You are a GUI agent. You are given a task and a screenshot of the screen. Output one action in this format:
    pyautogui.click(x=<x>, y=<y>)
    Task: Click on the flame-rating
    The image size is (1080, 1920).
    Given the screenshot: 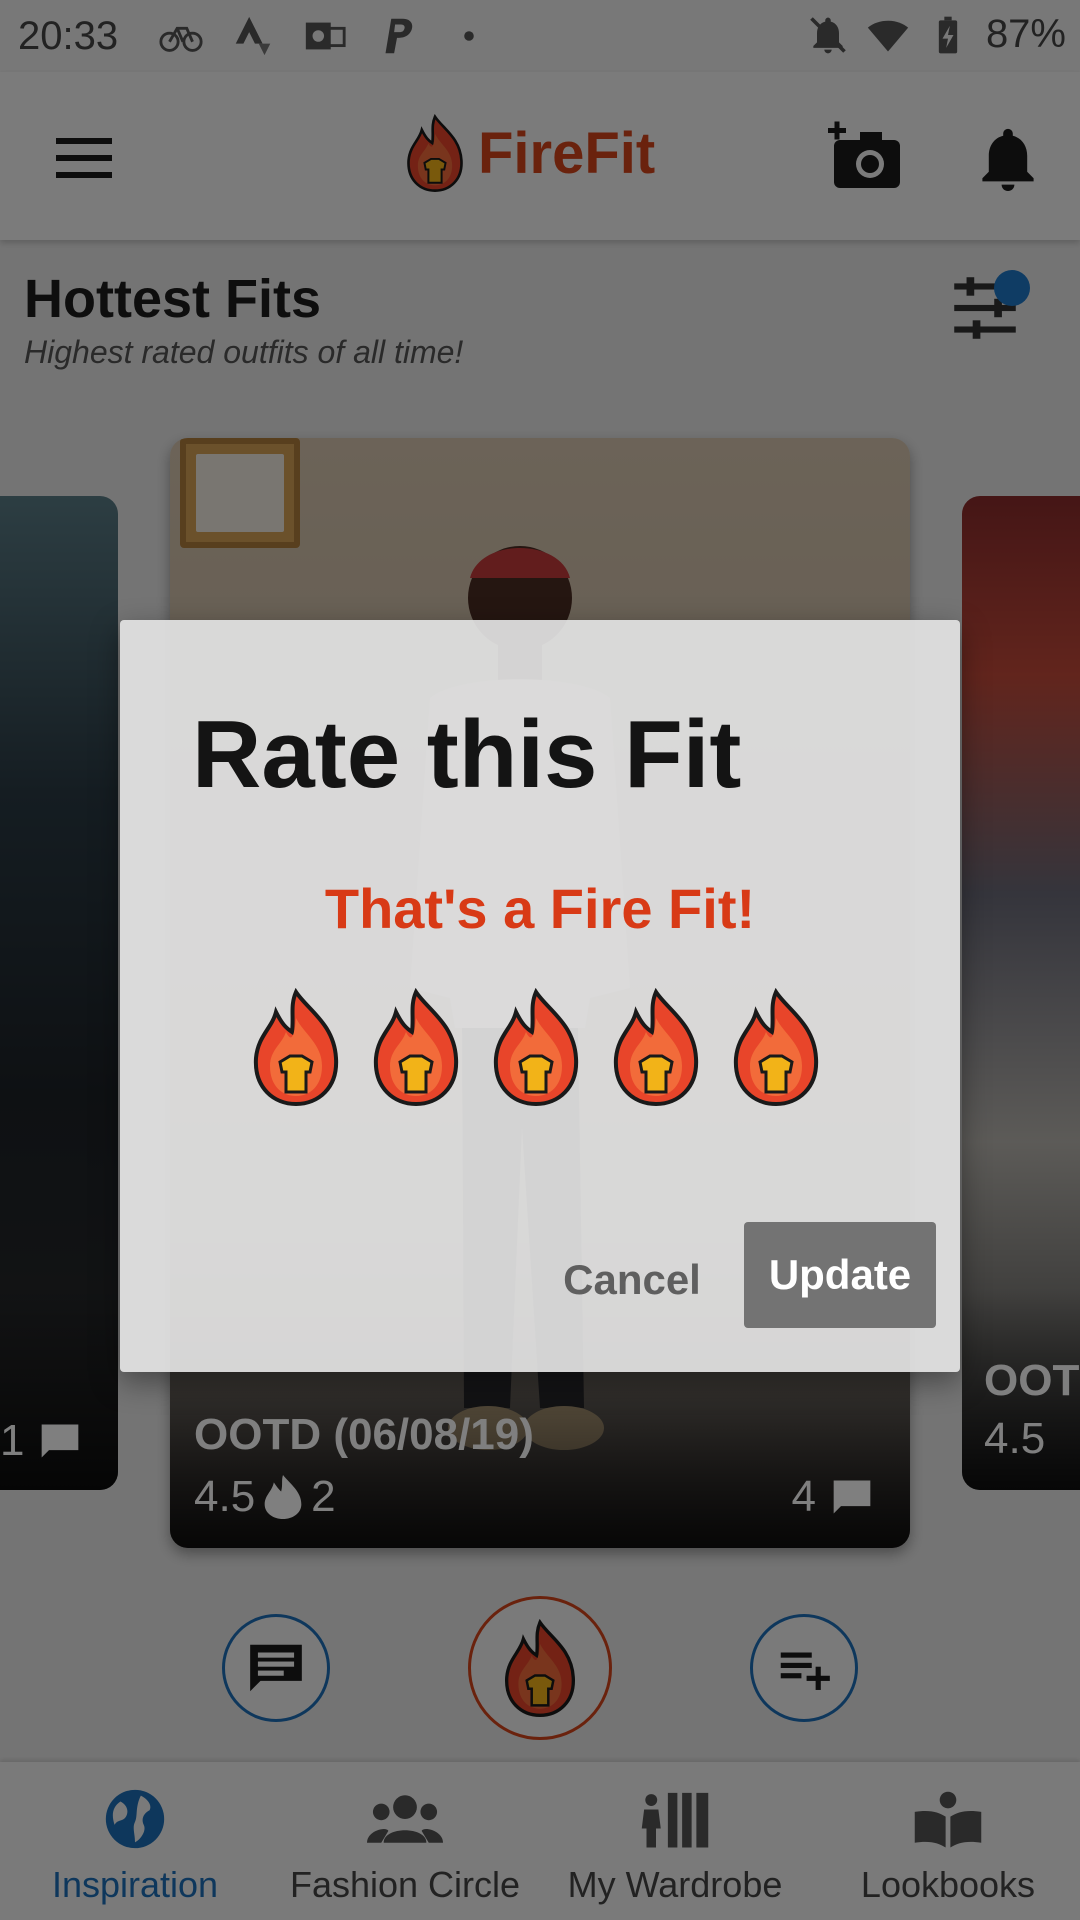 What is the action you would take?
    pyautogui.click(x=536, y=1047)
    